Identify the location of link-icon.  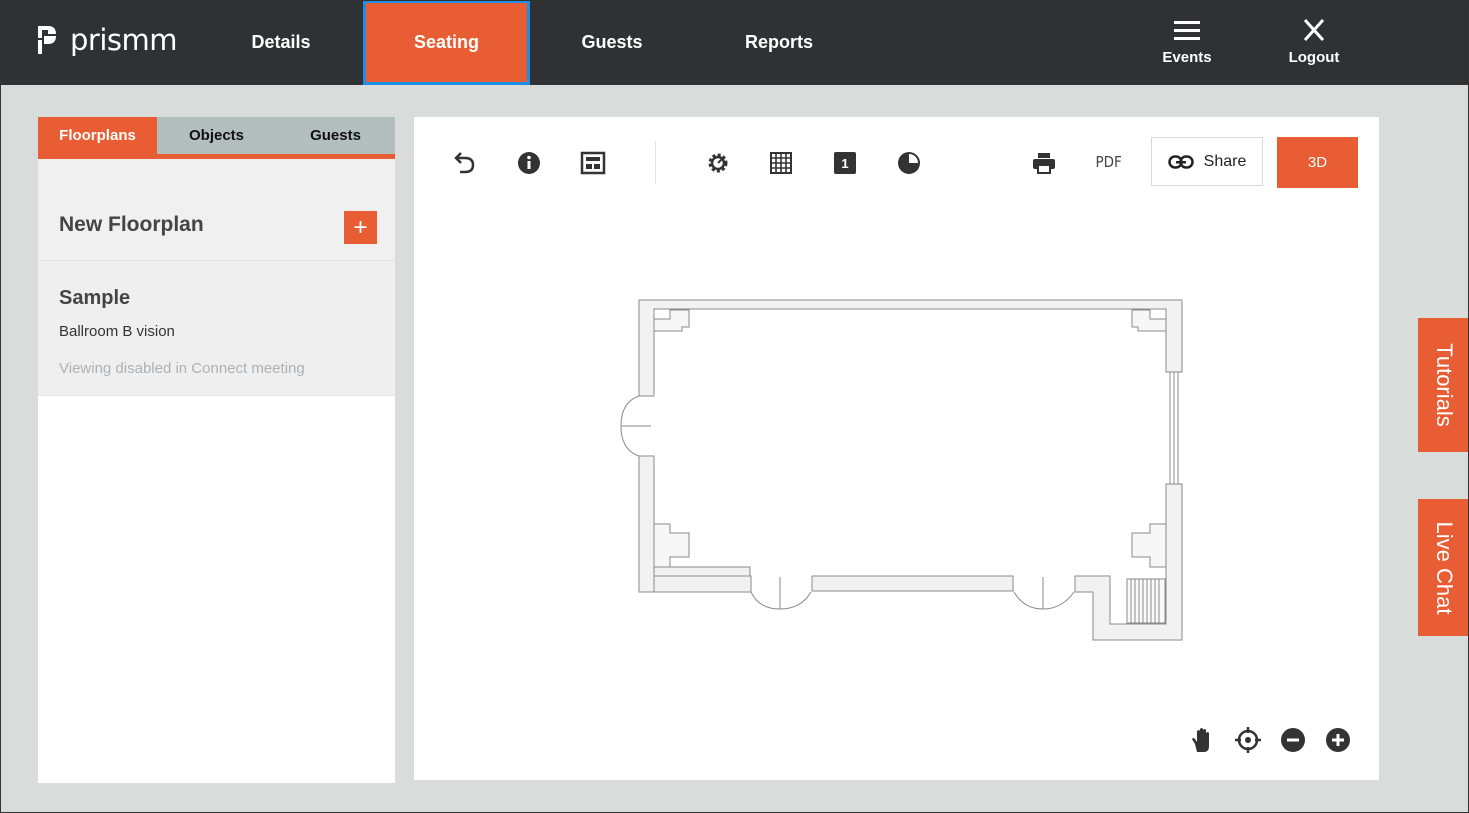
(1180, 161).